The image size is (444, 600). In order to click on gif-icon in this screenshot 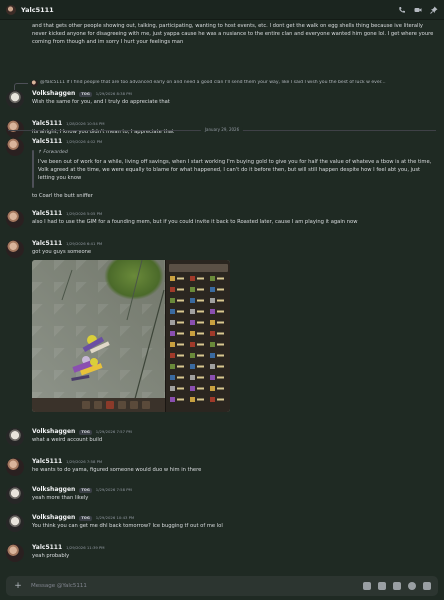, I will do `click(382, 586)`.